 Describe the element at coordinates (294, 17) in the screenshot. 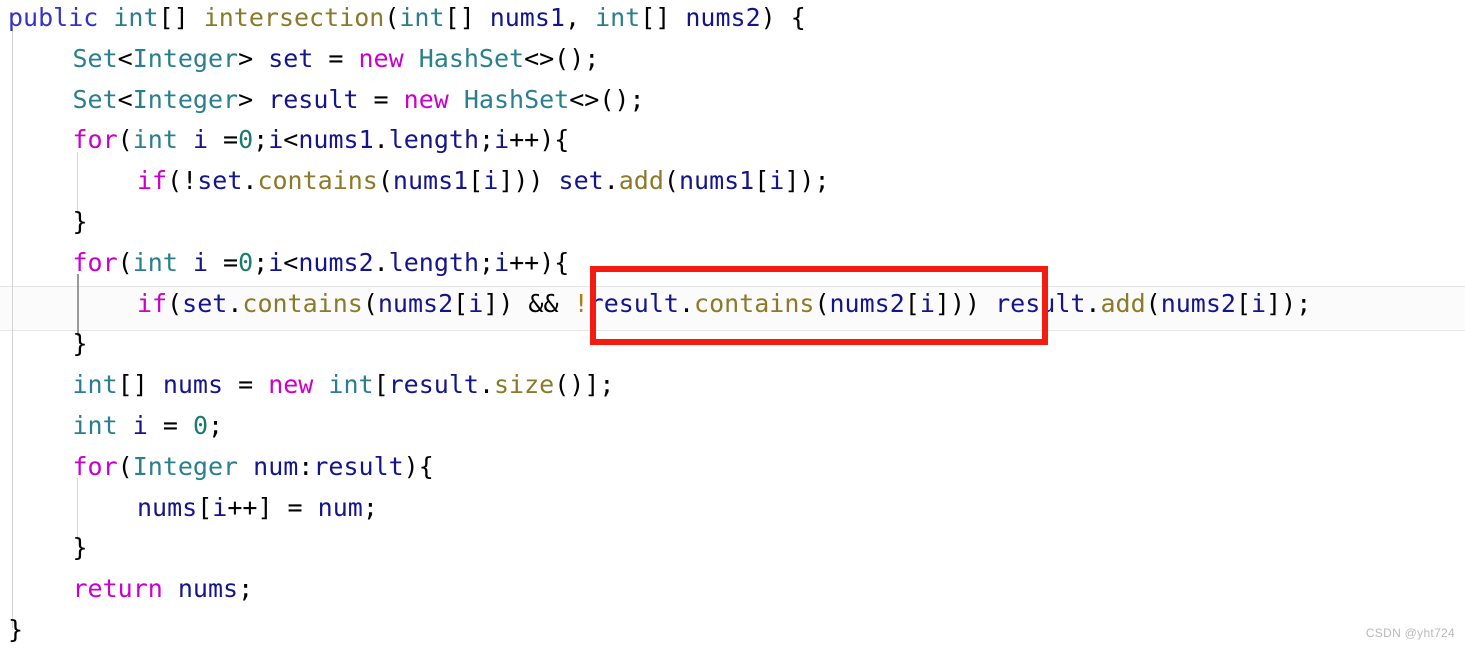

I see `code-token: intersection` at that location.